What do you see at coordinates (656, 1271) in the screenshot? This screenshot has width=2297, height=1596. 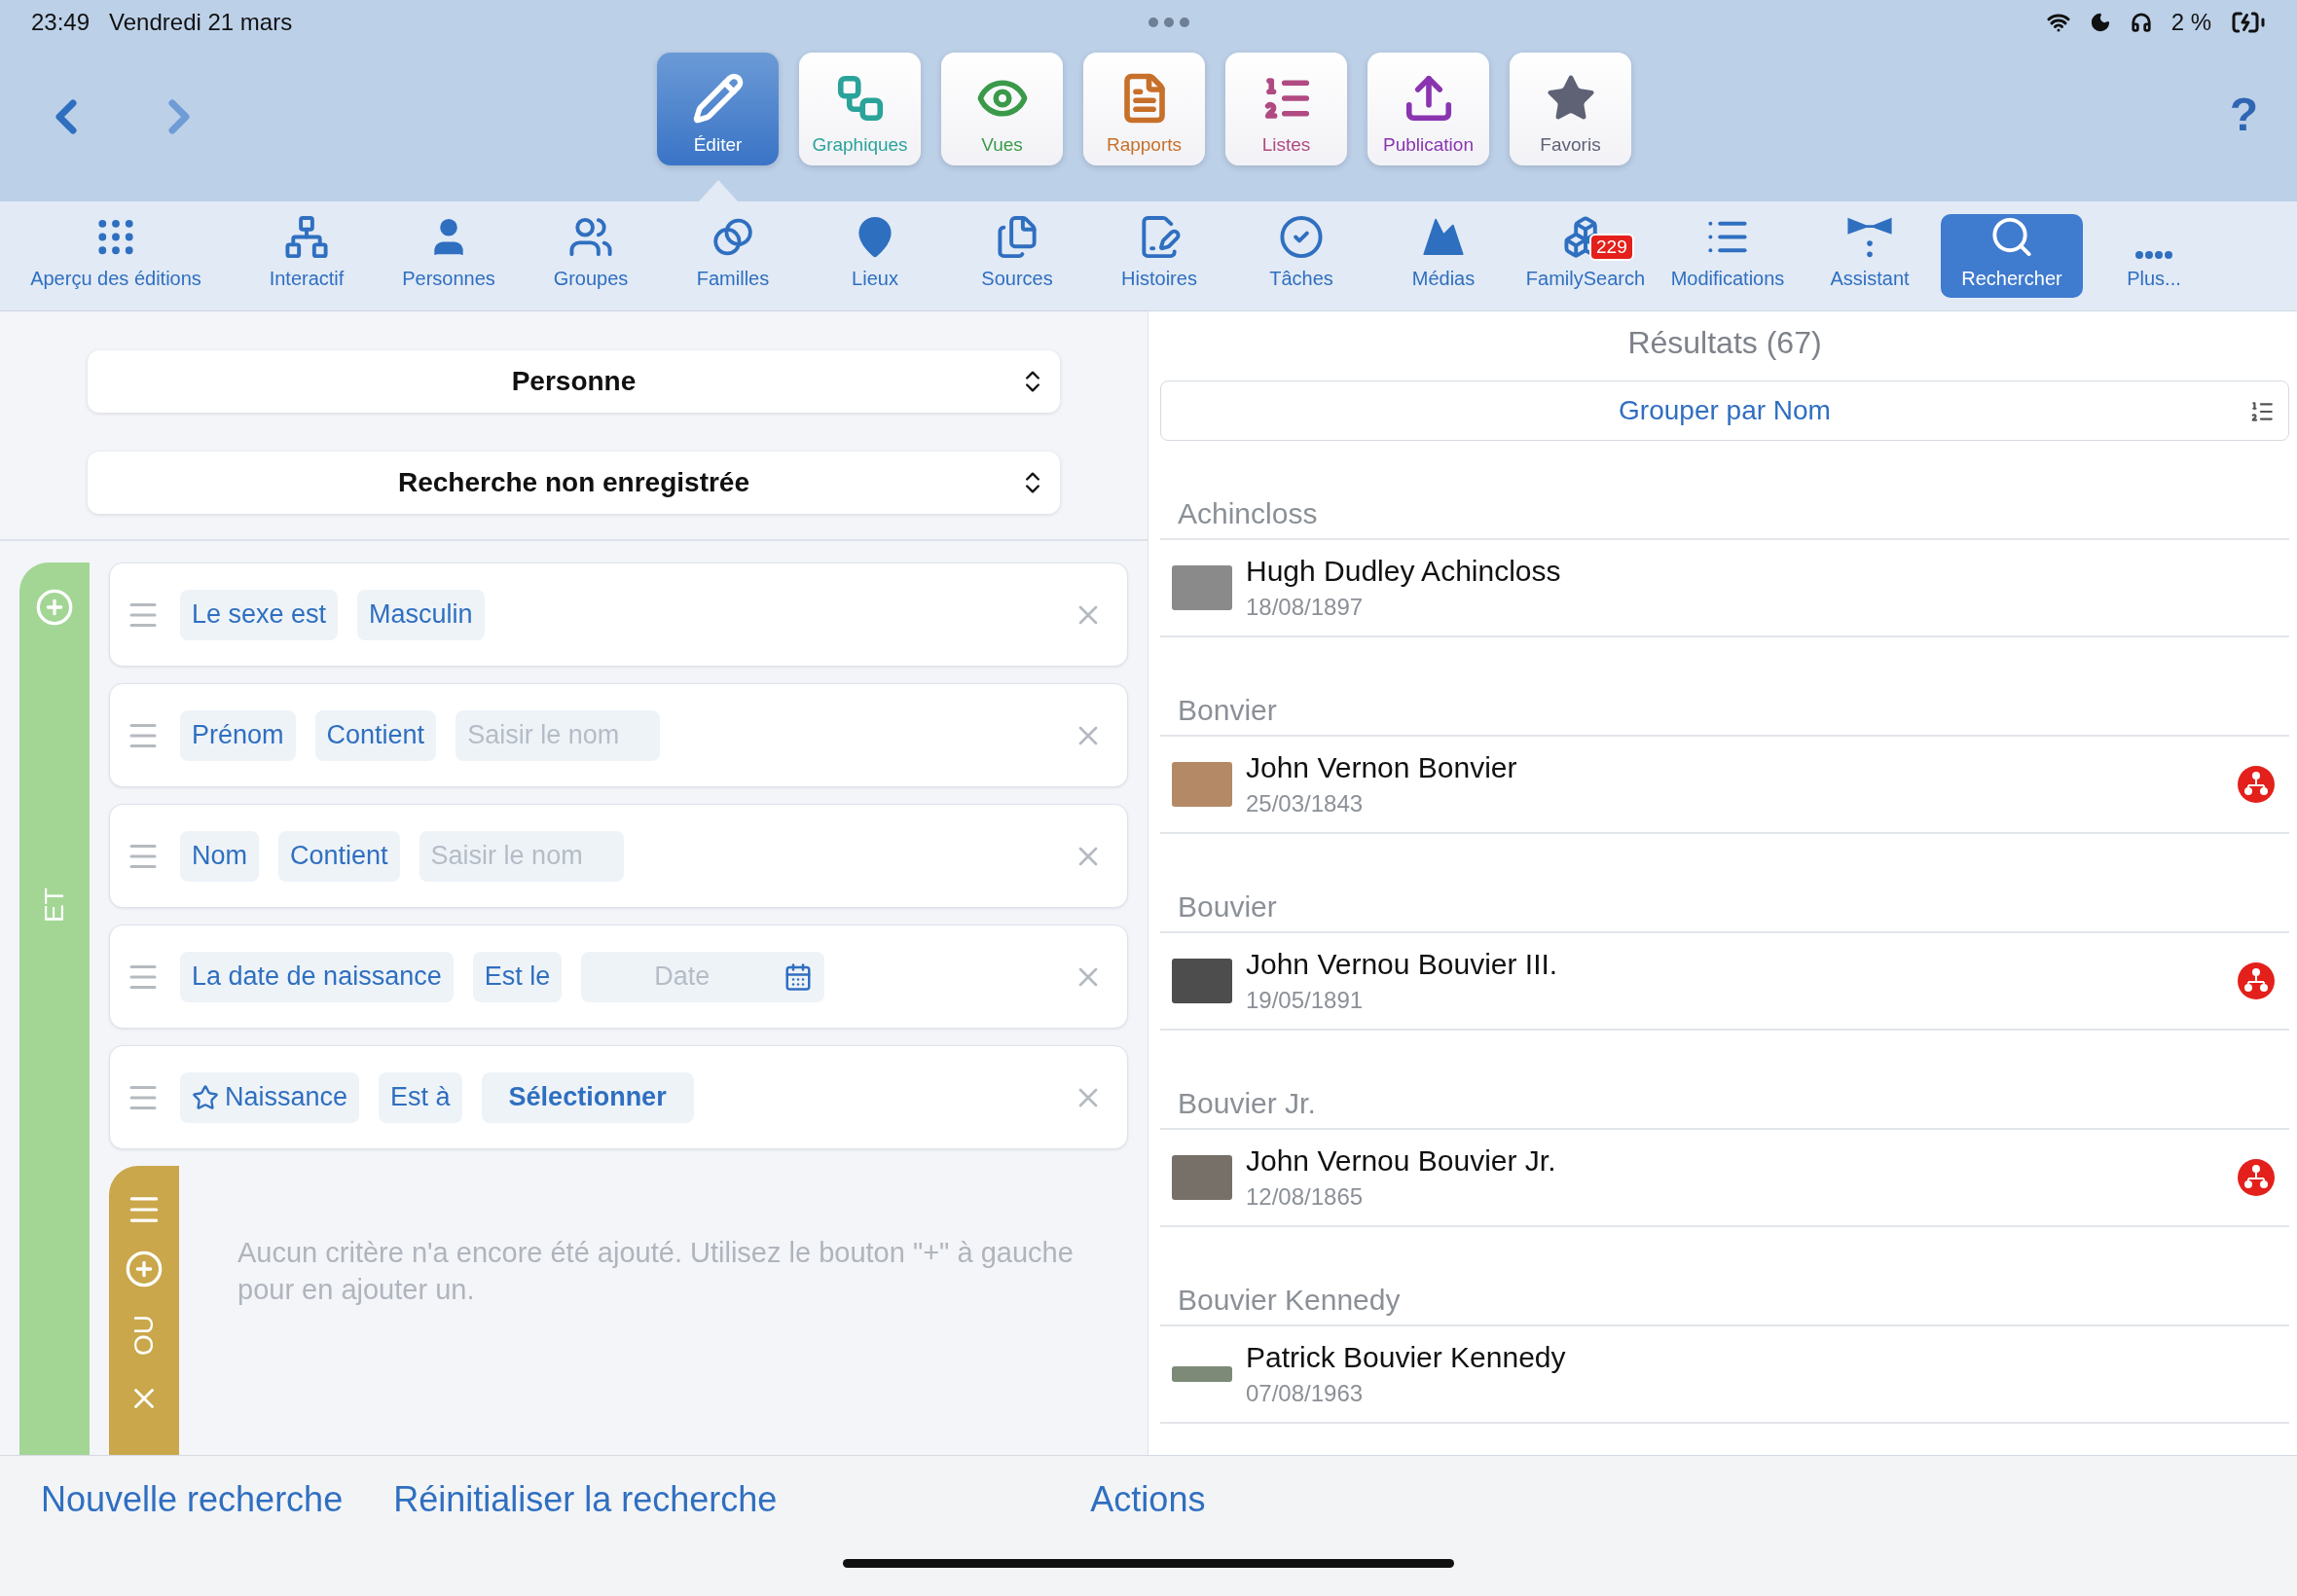 I see `empty-hint: Aucun critère n'a encore été ajouté. Utilisez le bouton "+" à gauche pour en ajouter un.` at bounding box center [656, 1271].